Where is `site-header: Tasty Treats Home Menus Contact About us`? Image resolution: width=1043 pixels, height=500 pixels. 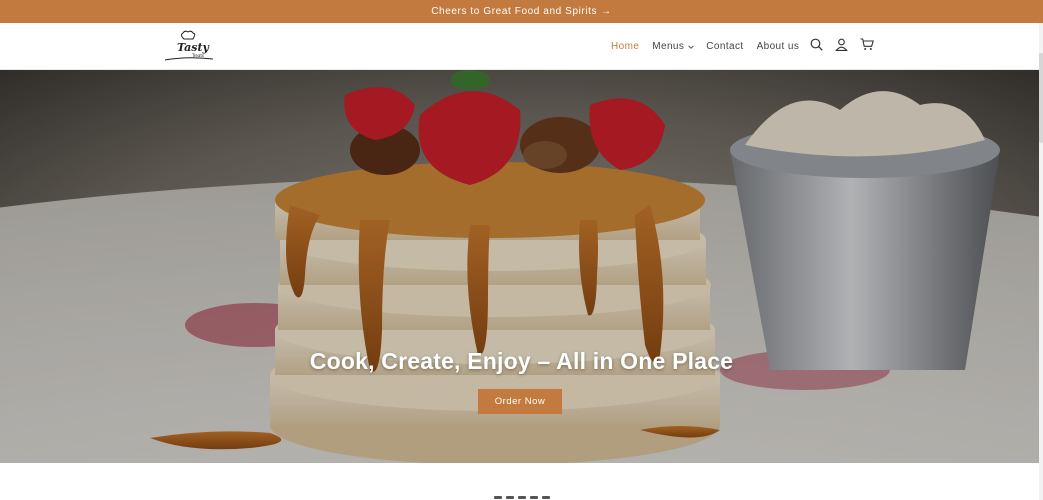 site-header: Tasty Treats Home Menus Contact About us is located at coordinates (521, 46).